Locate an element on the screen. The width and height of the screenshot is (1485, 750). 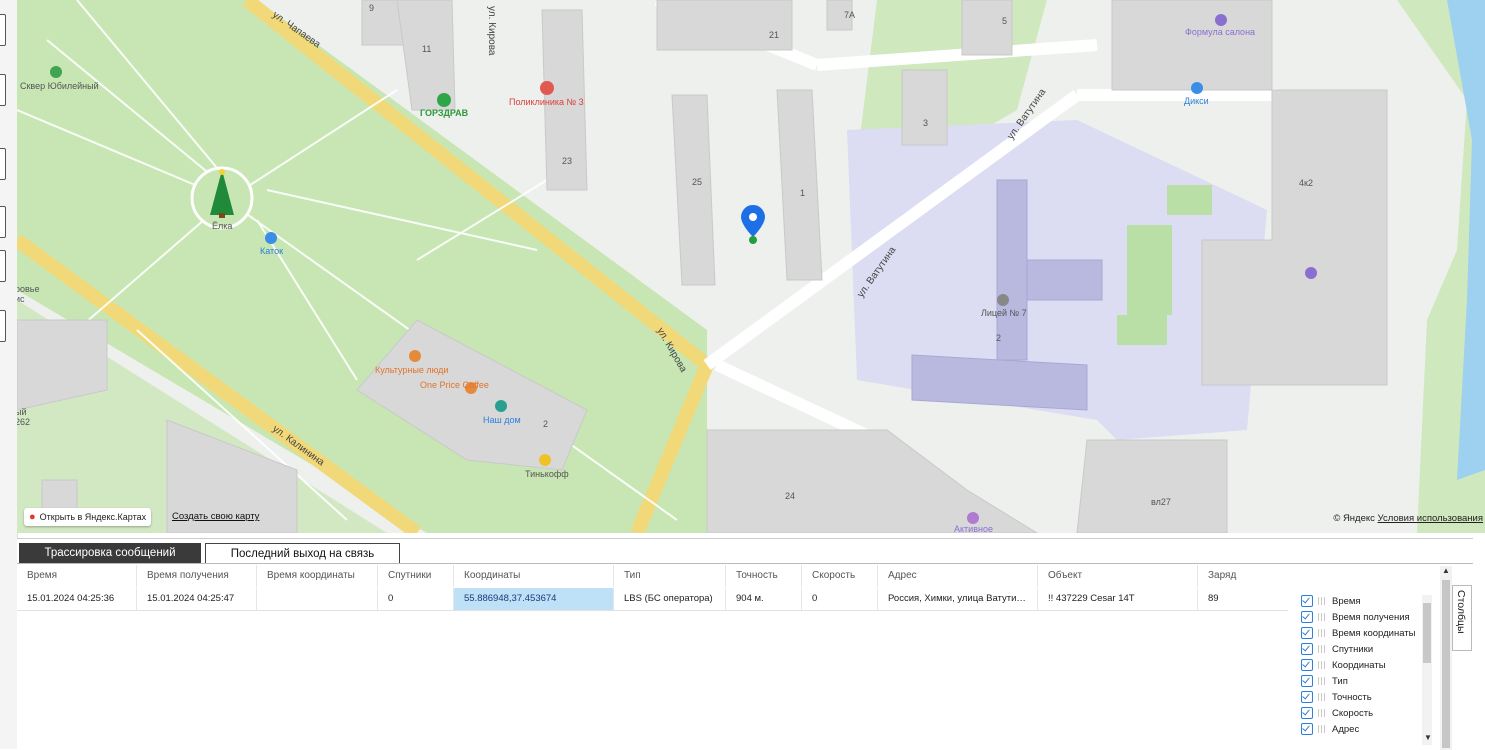
place-label: Сквер Юбилейный is located at coordinates (59, 86).